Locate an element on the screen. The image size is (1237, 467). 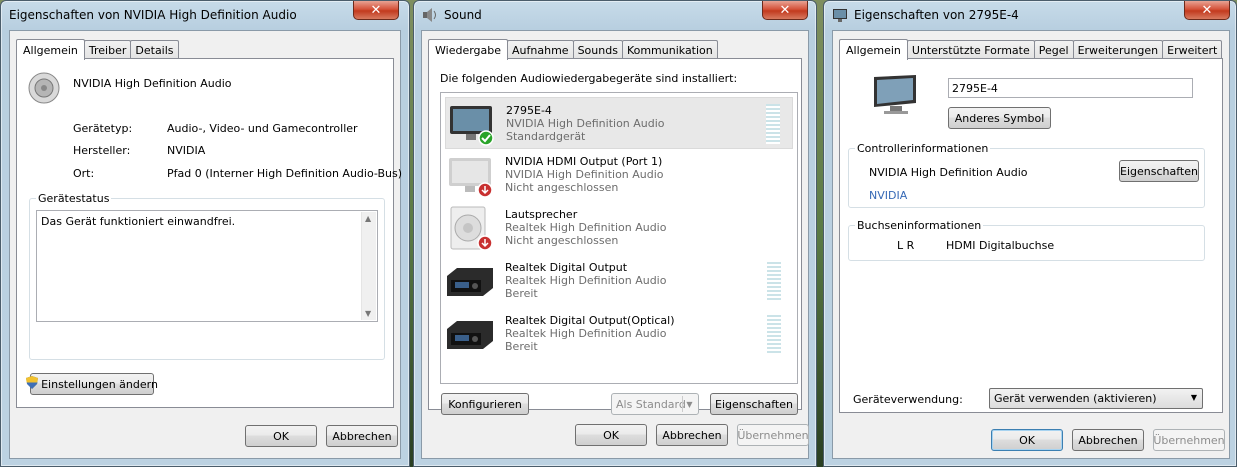
tab-strip: Wiedergabe Aufnahme Sounds Kommunikation is located at coordinates (573, 49).